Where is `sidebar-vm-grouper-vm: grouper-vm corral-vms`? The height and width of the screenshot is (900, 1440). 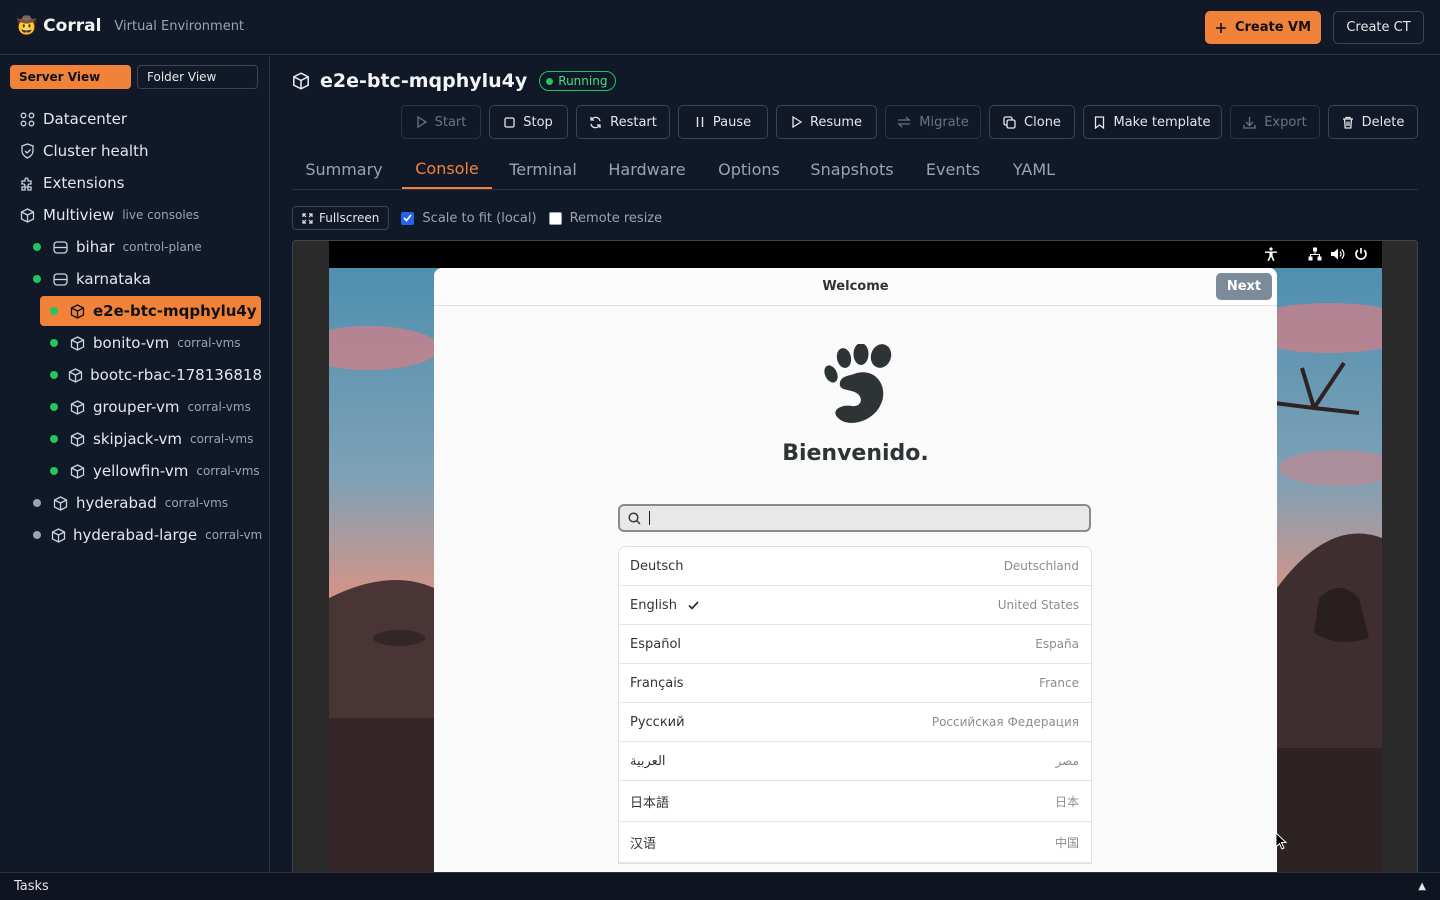 sidebar-vm-grouper-vm: grouper-vm corral-vms is located at coordinates (135, 407).